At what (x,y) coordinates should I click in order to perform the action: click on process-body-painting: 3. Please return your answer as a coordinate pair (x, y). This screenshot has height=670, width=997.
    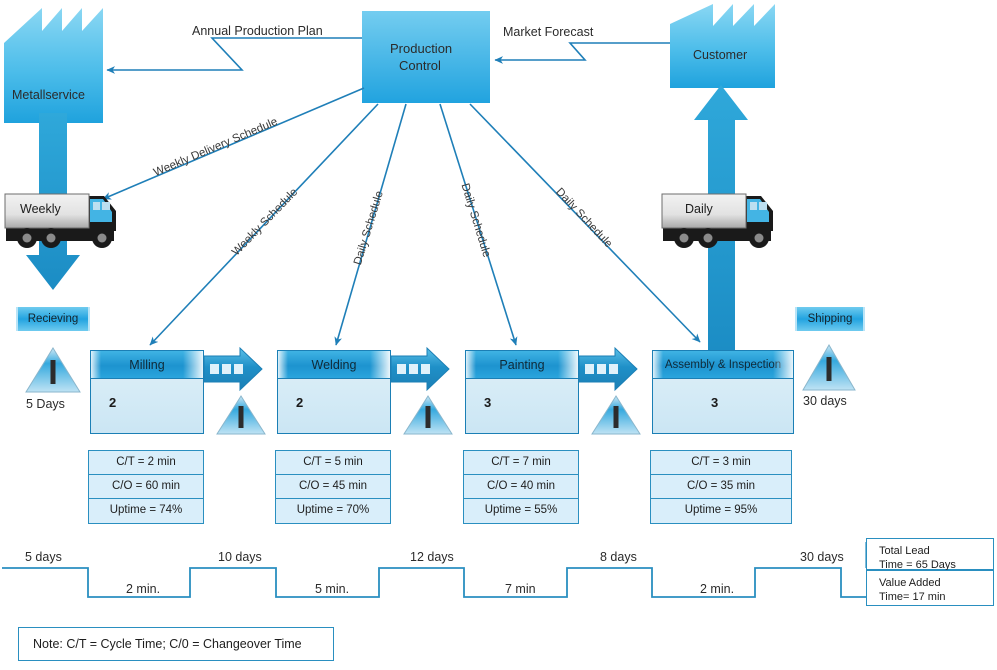
    Looking at the image, I should click on (522, 405).